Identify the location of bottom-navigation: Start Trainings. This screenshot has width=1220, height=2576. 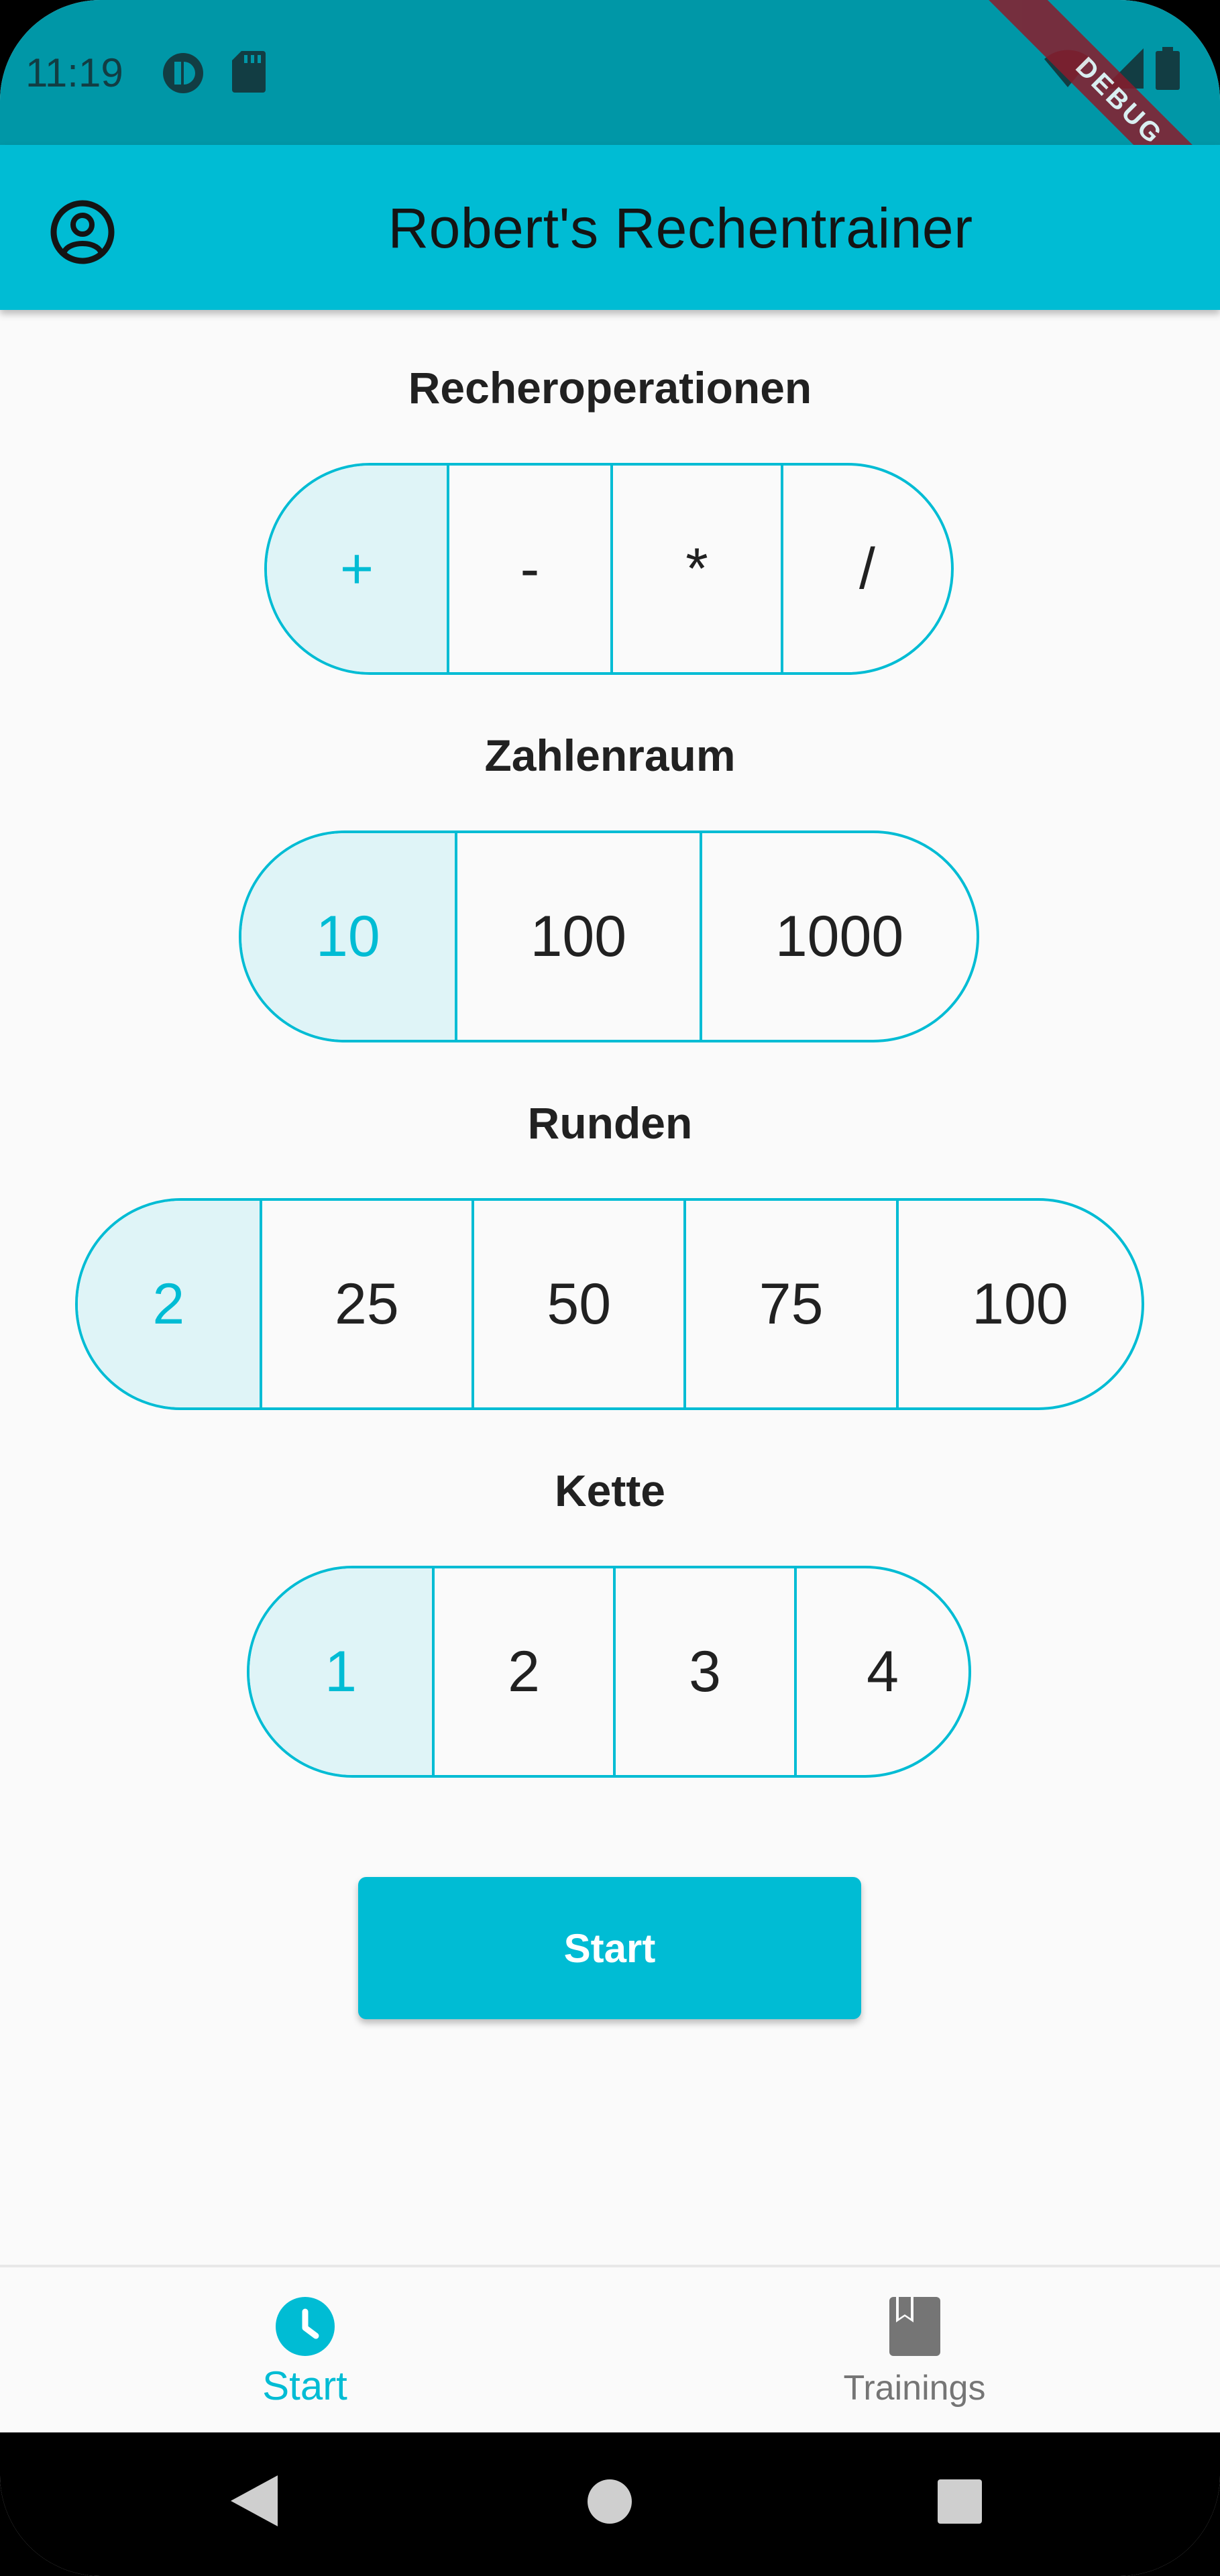
(610, 2350).